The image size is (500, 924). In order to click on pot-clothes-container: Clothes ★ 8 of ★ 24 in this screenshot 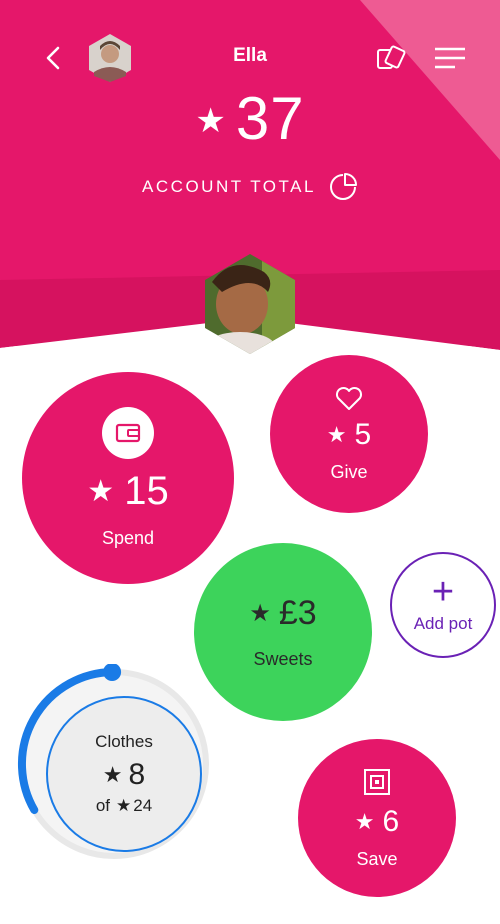, I will do `click(114, 764)`.